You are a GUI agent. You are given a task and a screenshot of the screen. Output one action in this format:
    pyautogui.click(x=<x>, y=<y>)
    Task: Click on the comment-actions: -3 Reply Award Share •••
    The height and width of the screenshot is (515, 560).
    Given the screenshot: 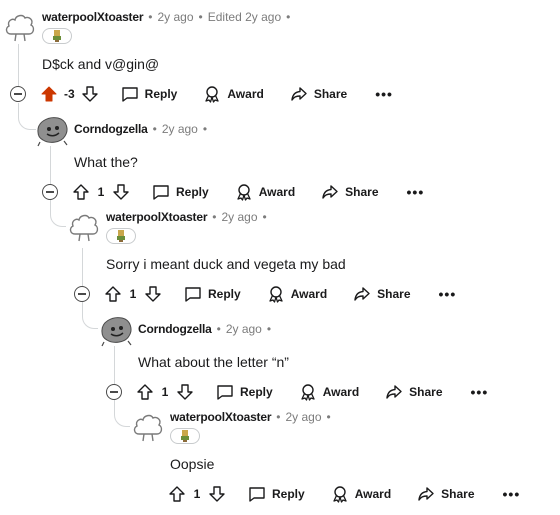 What is the action you would take?
    pyautogui.click(x=216, y=94)
    